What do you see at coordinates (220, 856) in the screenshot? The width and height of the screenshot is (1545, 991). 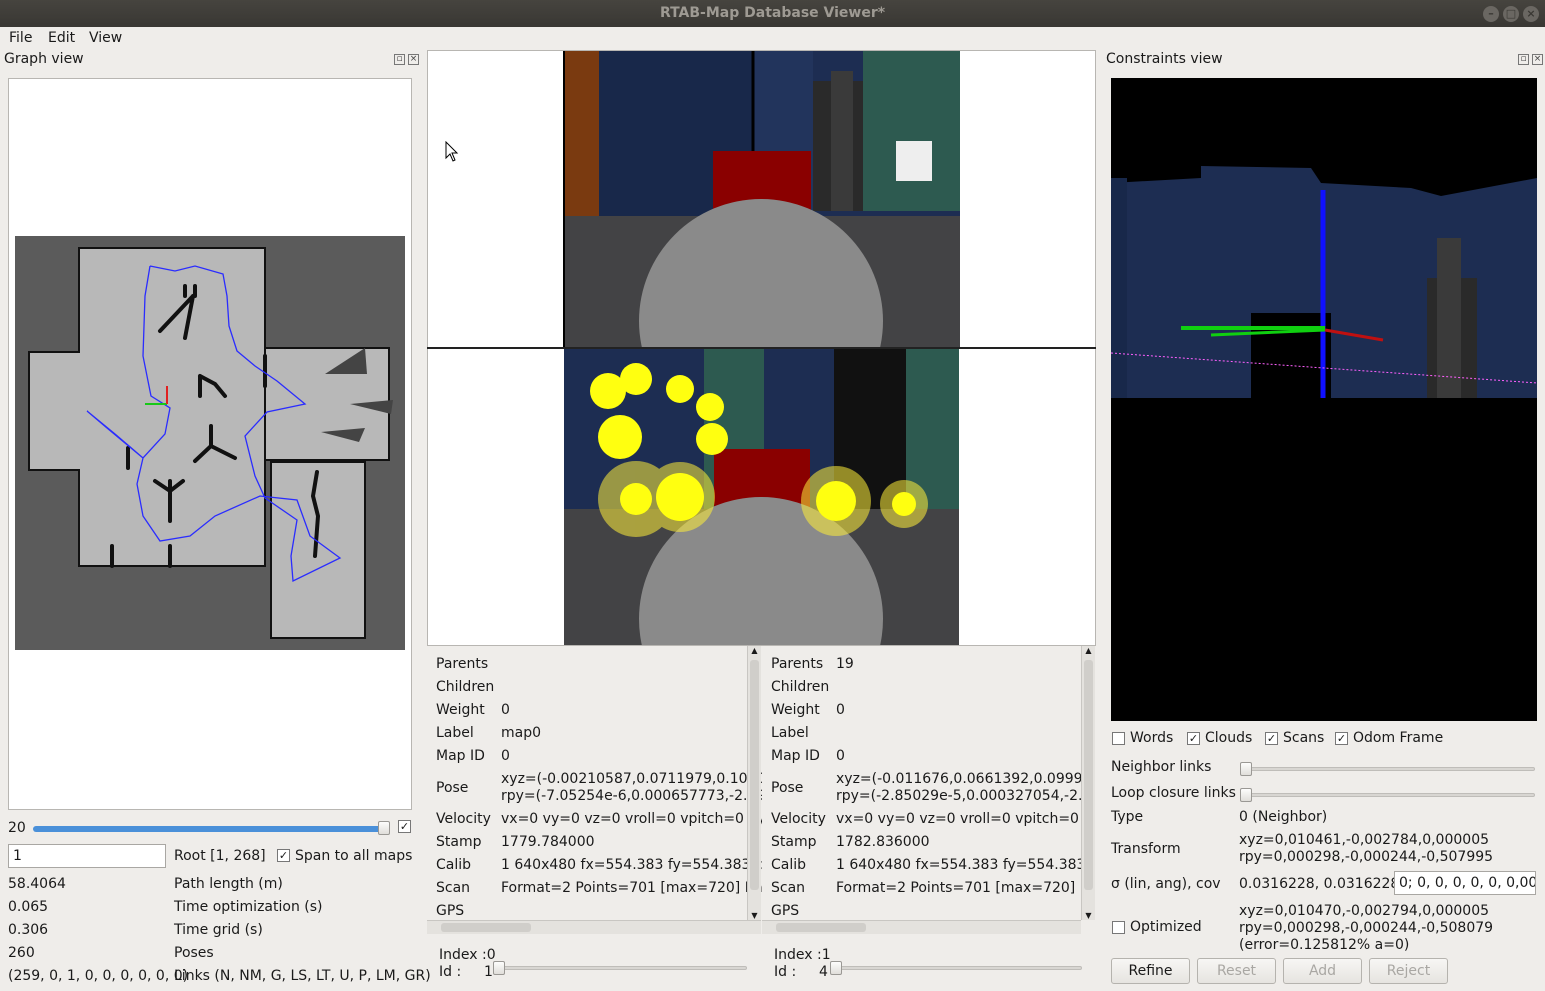 I see `root-label: Root [1, 268]` at bounding box center [220, 856].